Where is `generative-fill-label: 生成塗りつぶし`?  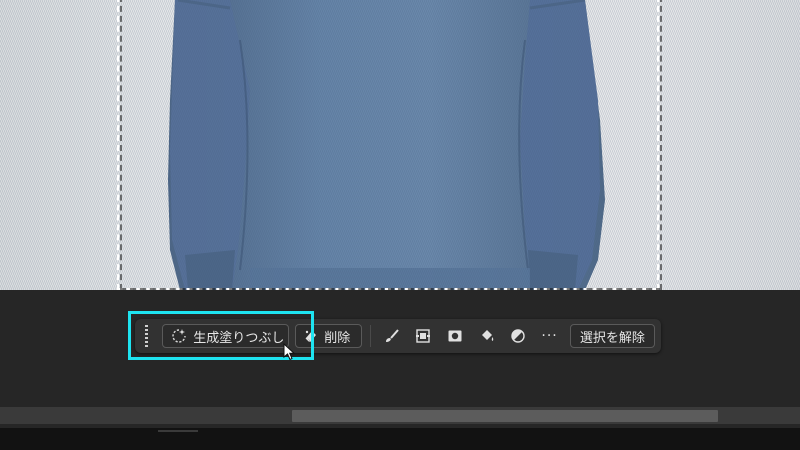
generative-fill-label: 生成塗りつぶし is located at coordinates (239, 338).